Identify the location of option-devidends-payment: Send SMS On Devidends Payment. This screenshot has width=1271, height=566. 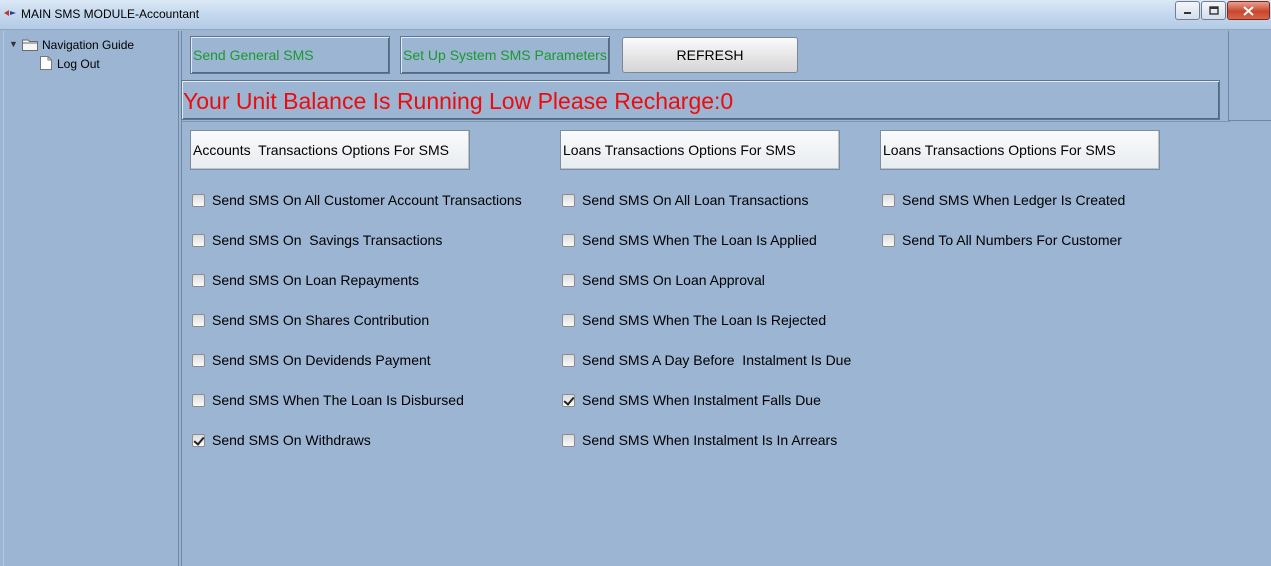
(311, 360).